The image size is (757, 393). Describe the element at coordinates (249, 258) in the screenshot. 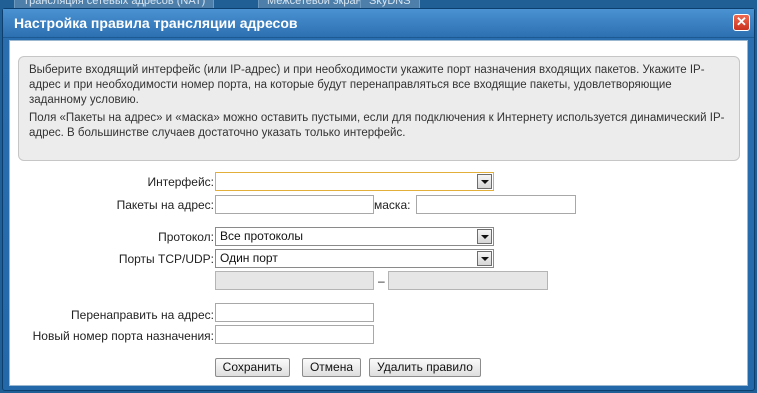

I see `ports-select-value: Один порт` at that location.